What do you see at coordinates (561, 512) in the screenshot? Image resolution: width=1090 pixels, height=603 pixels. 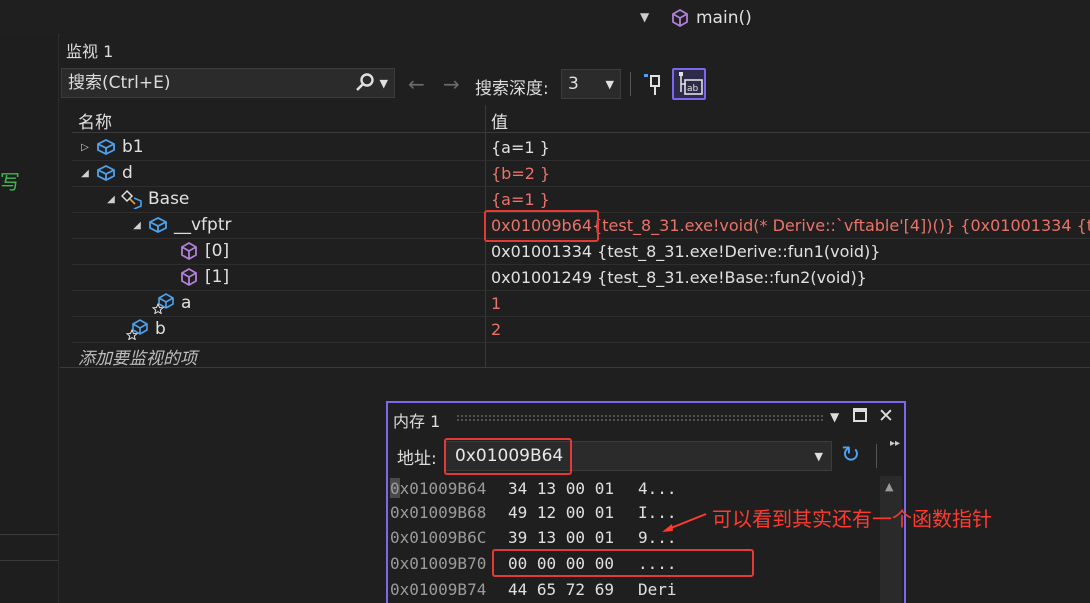 I see `memory-bytes: 49 12 00 01` at bounding box center [561, 512].